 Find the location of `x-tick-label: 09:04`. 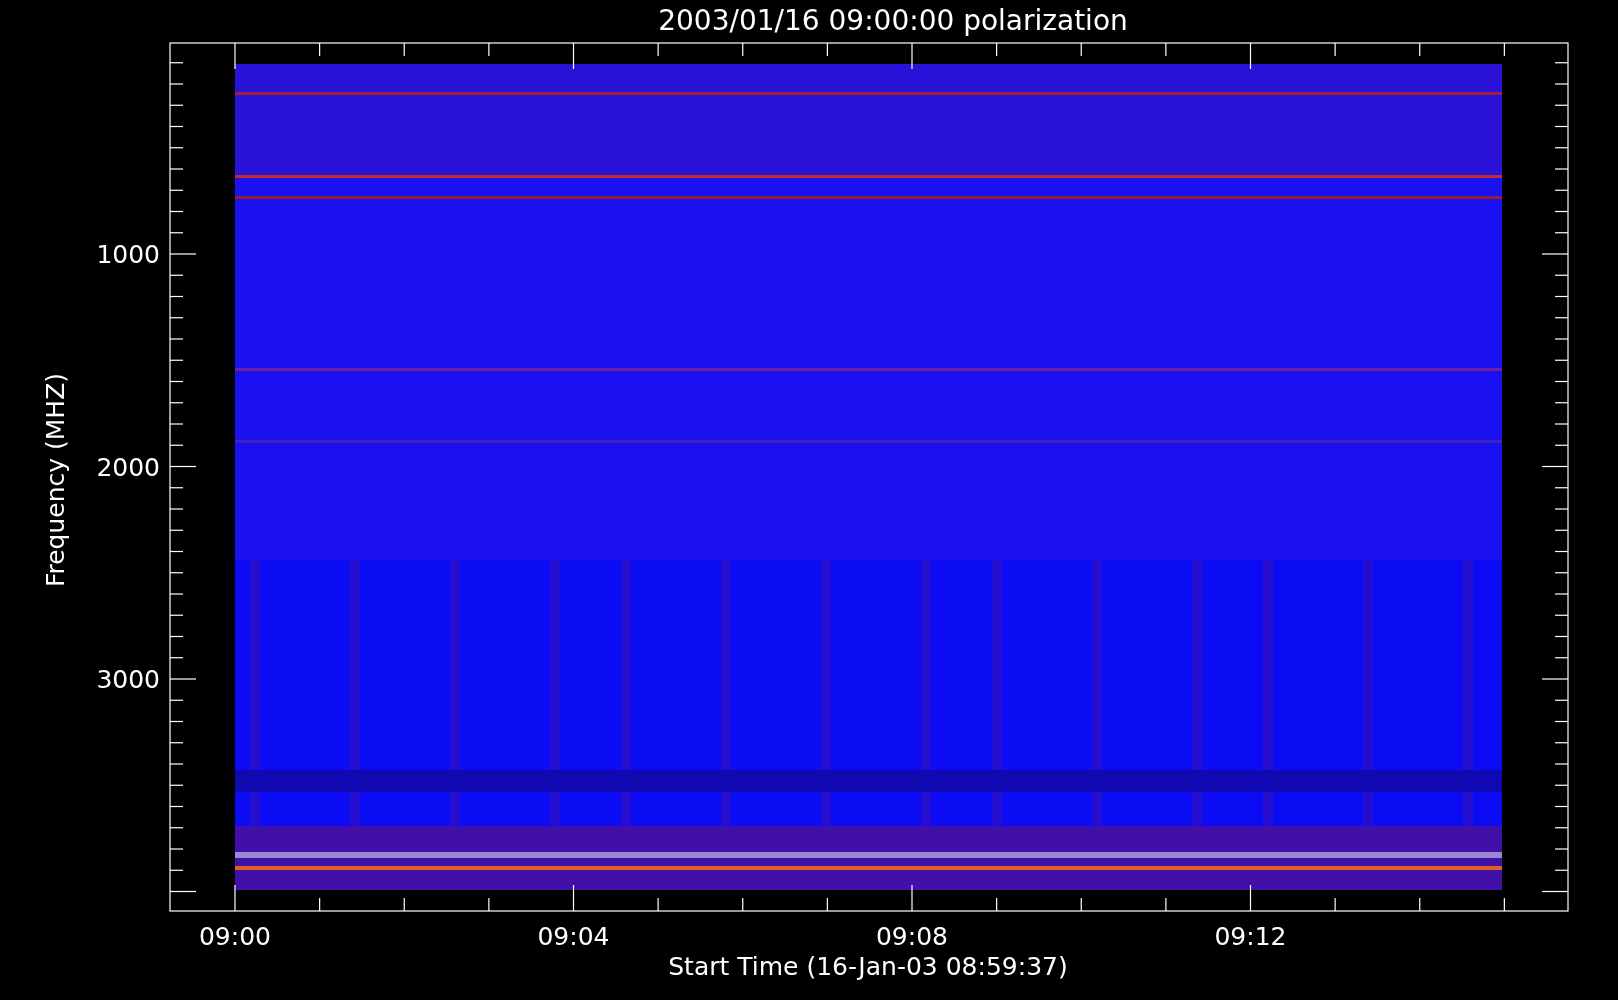

x-tick-label: 09:04 is located at coordinates (573, 936).